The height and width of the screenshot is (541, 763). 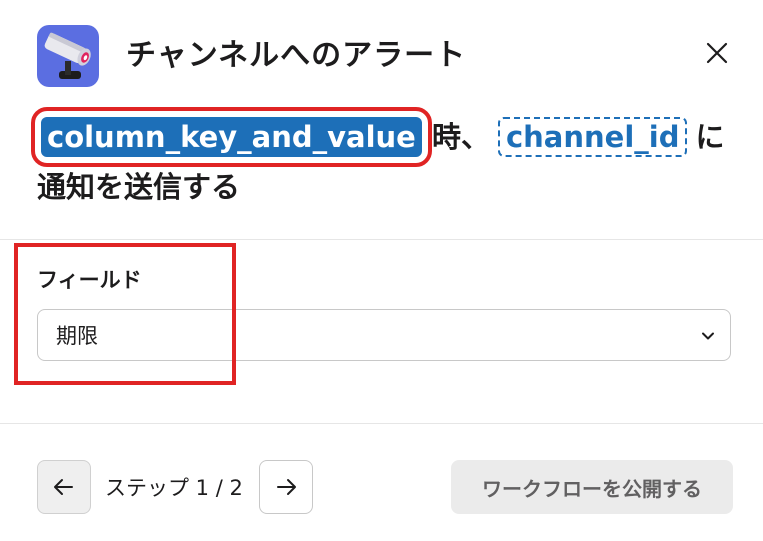 What do you see at coordinates (592, 137) in the screenshot?
I see `variable-token-channel-id: channel_id` at bounding box center [592, 137].